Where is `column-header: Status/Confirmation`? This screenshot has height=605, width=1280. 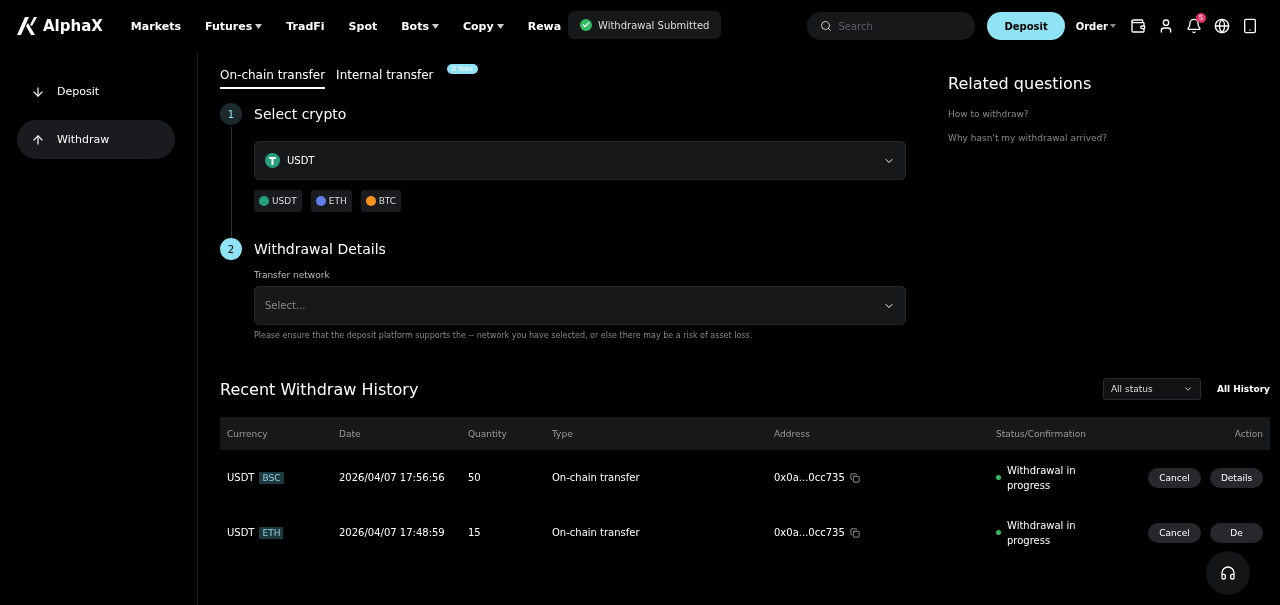 column-header: Status/Confirmation is located at coordinates (1041, 433).